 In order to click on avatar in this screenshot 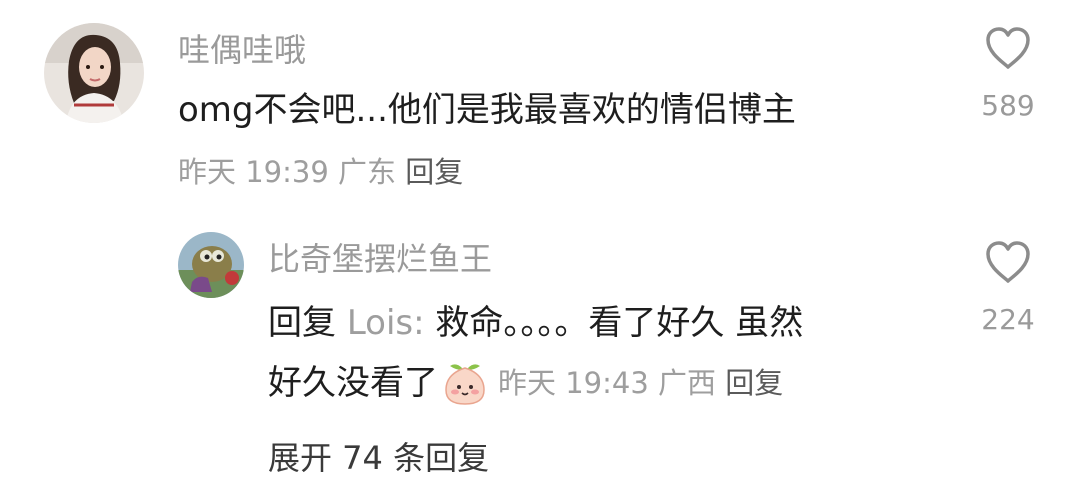, I will do `click(94, 73)`.